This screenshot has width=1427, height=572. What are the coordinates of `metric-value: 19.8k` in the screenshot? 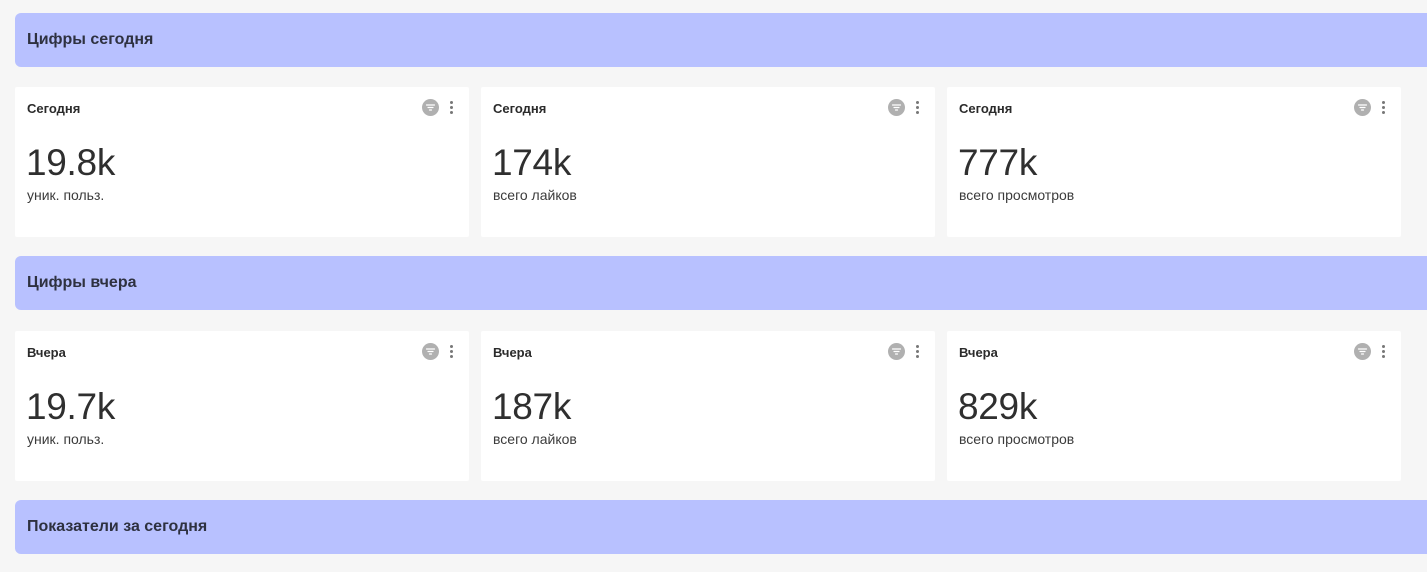 It's located at (71, 162).